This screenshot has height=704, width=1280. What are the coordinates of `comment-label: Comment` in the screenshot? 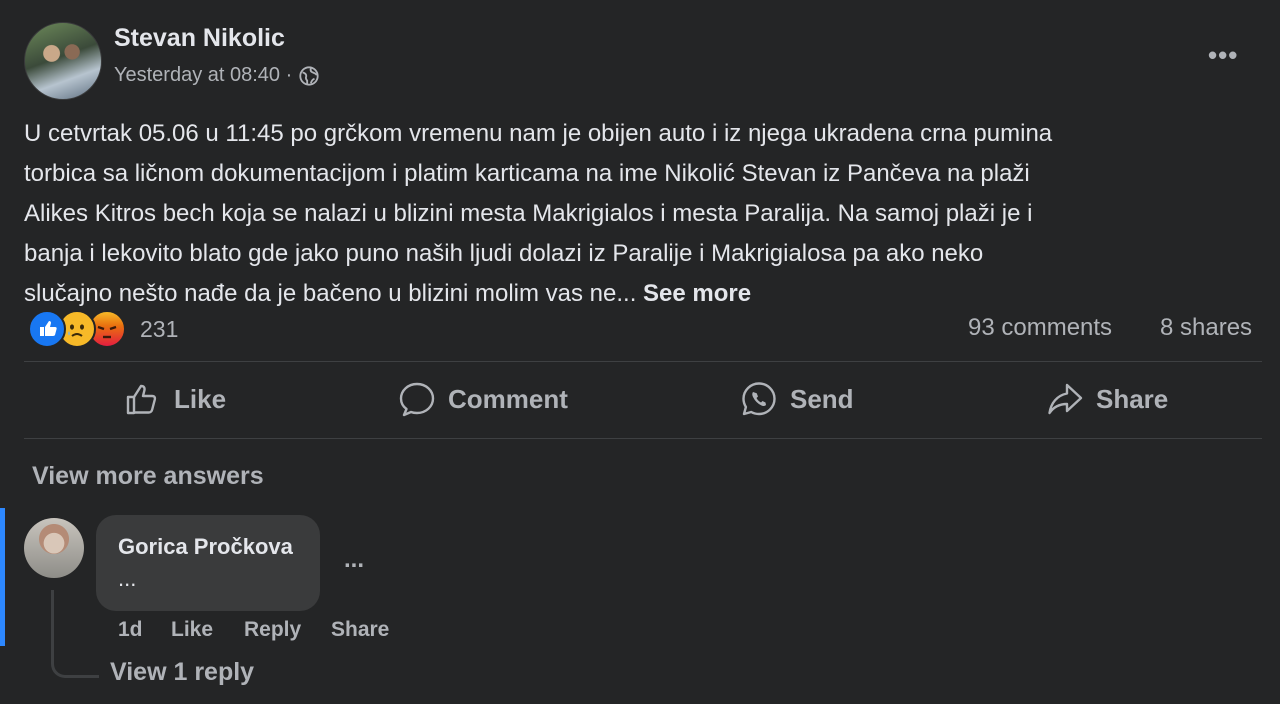 It's located at (508, 398).